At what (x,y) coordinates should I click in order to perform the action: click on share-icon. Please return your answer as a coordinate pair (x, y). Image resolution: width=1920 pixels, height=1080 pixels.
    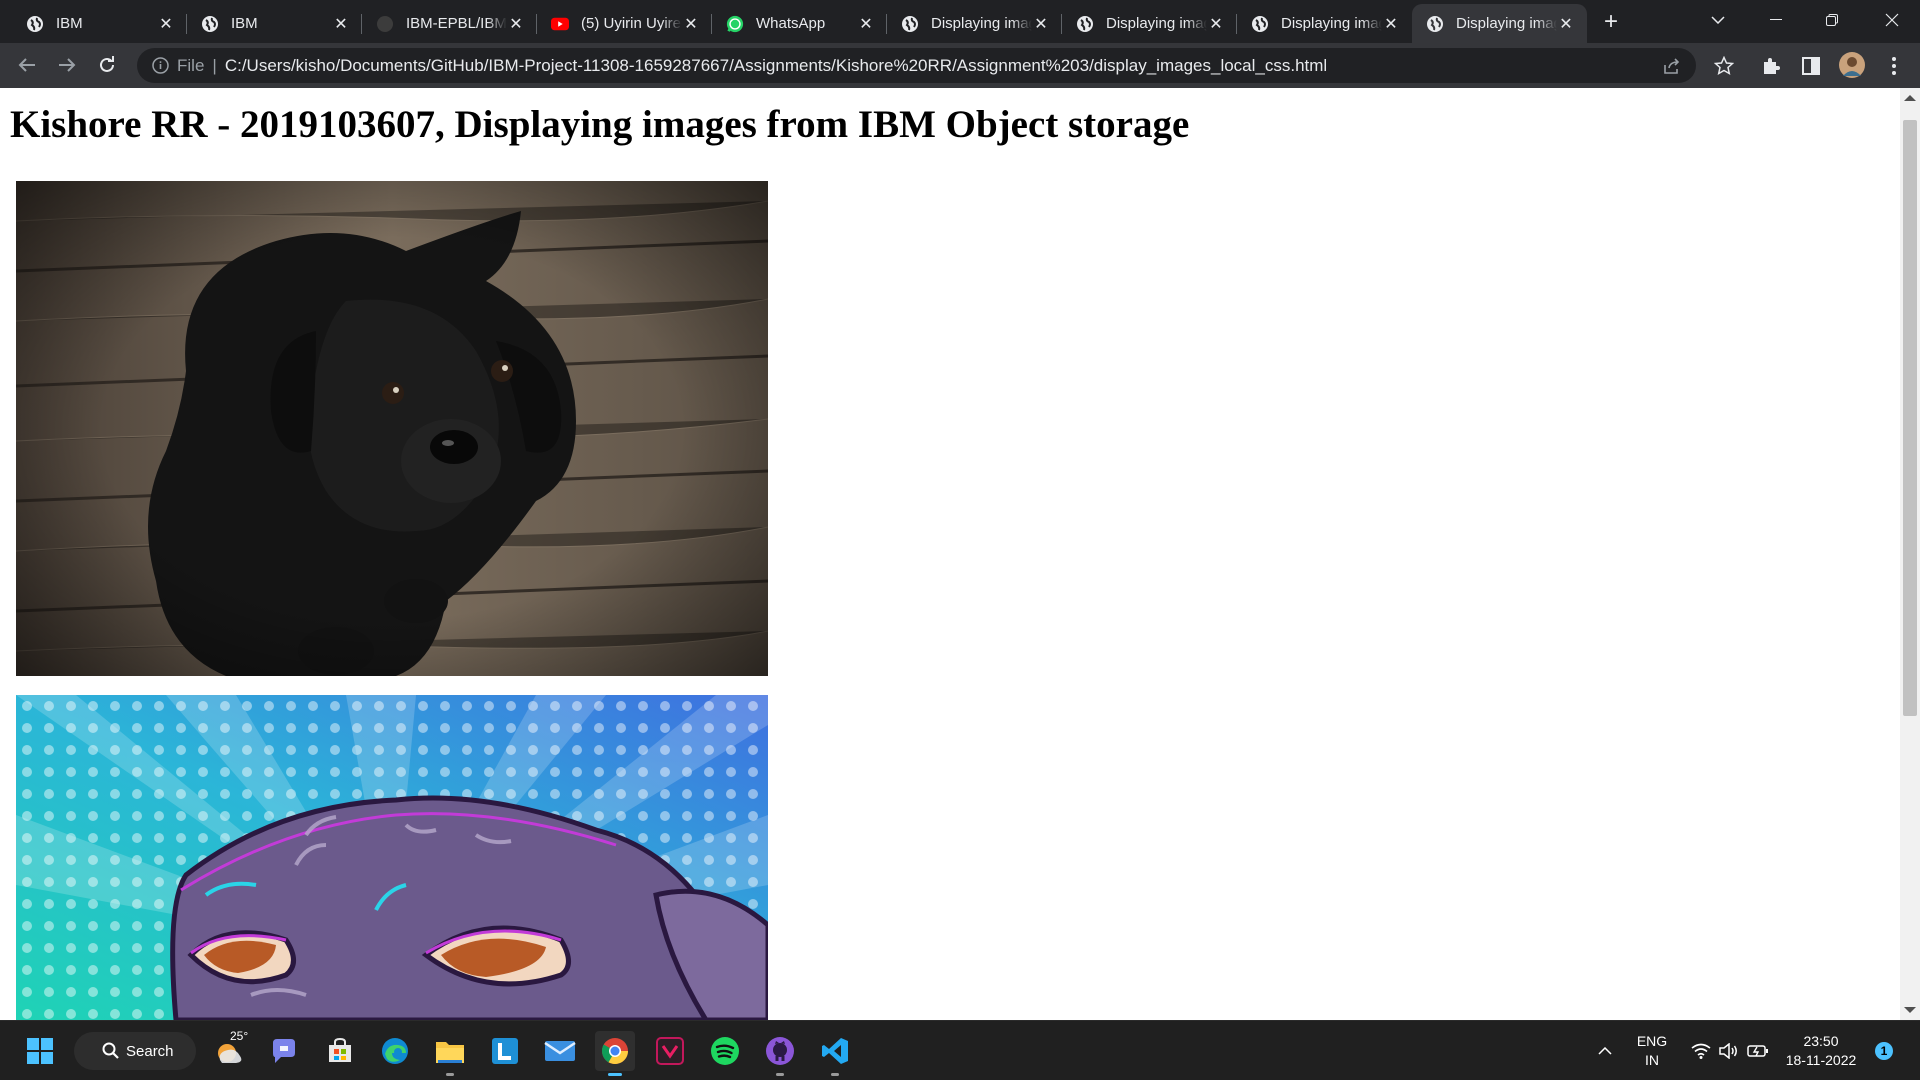
    Looking at the image, I should click on (1672, 66).